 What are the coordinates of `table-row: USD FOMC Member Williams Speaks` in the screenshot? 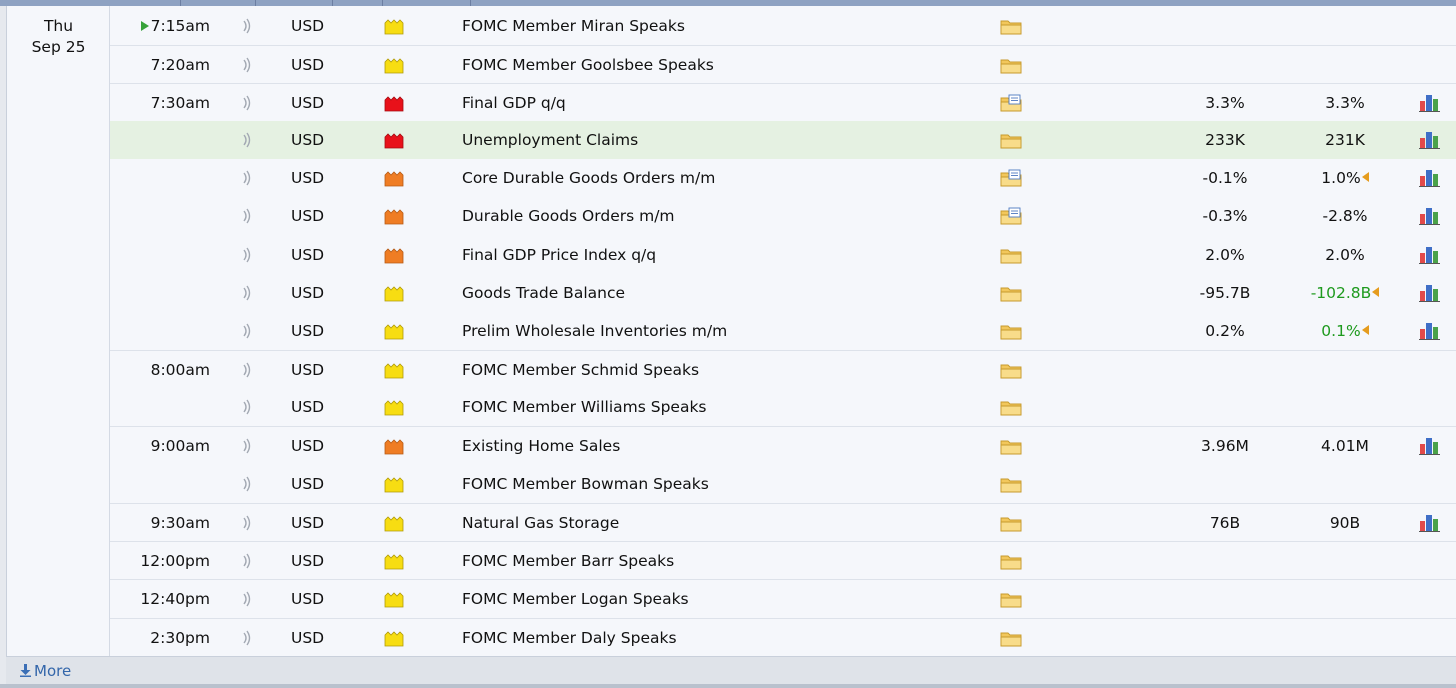 It's located at (783, 407).